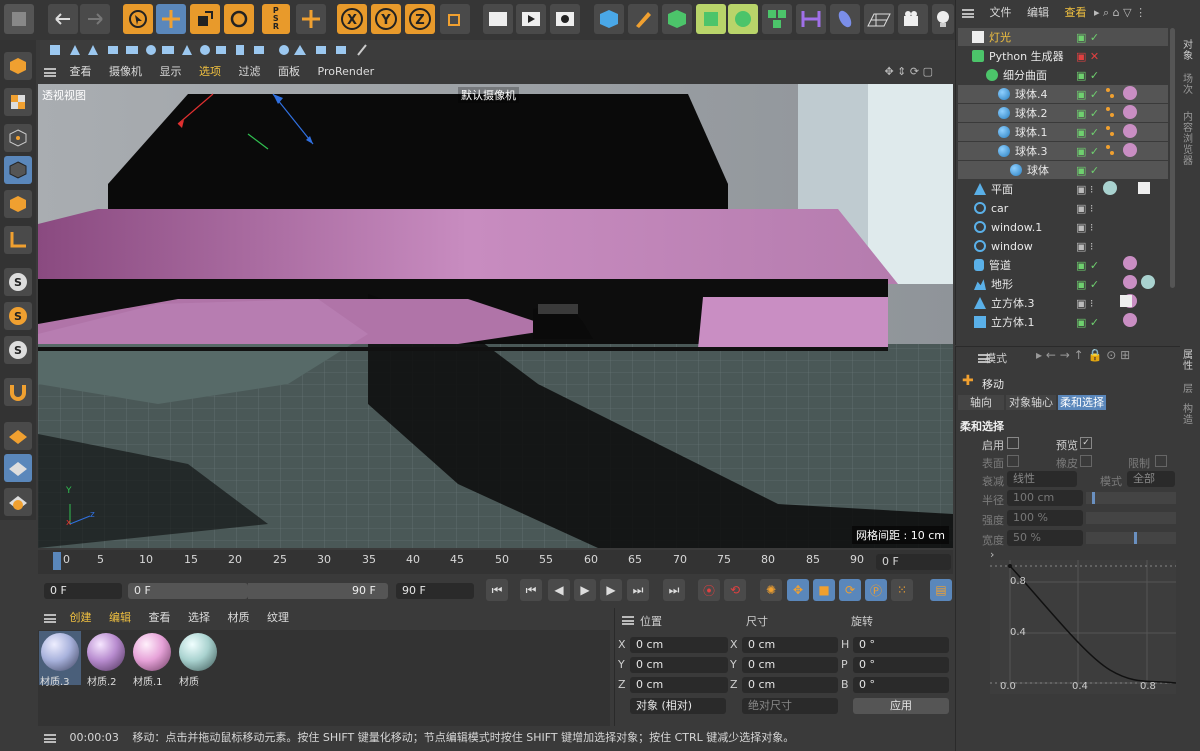  I want to click on next-frame-button: ▶, so click(611, 590).